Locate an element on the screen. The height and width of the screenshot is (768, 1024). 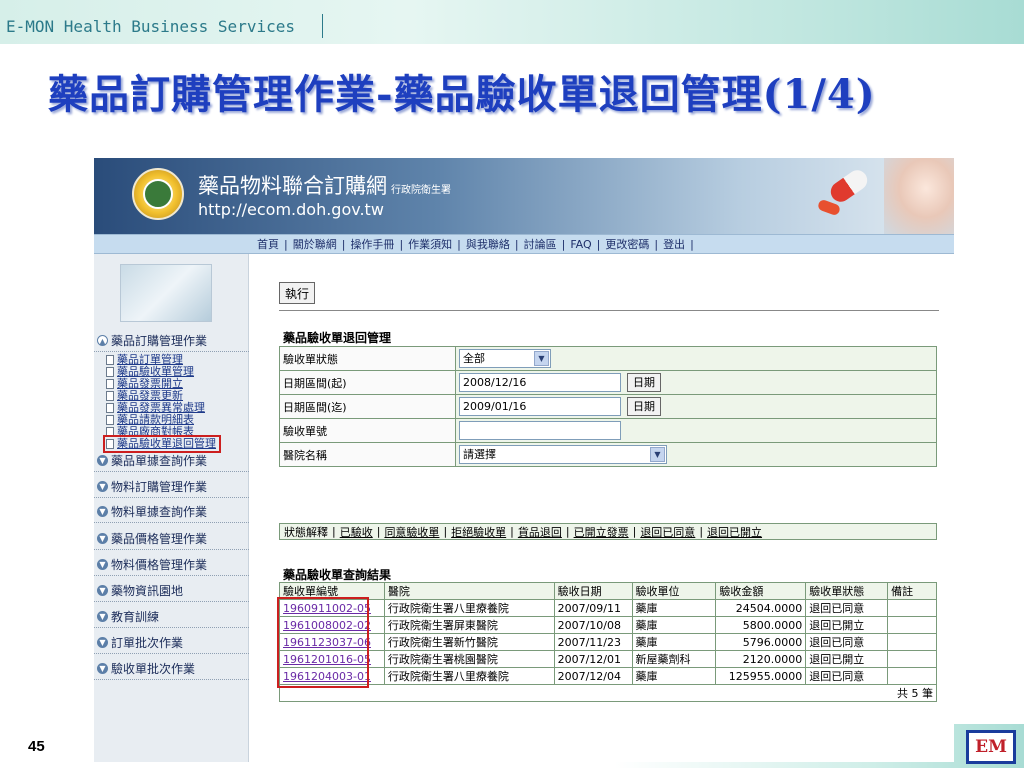
status-cell: 退回已開立 is located at coordinates (847, 659).